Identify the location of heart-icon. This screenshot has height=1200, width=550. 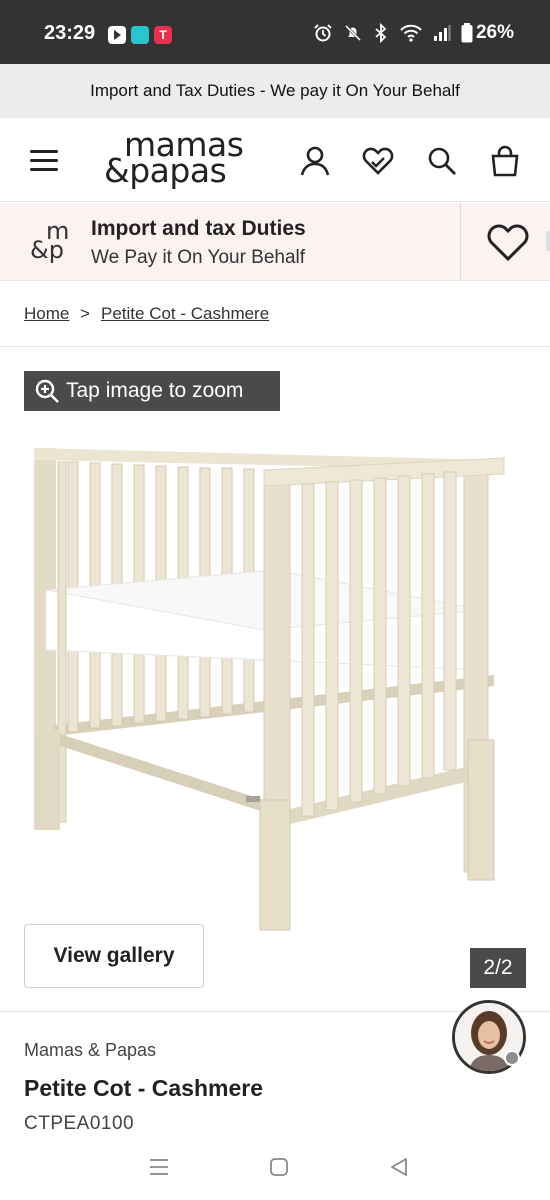
(508, 242).